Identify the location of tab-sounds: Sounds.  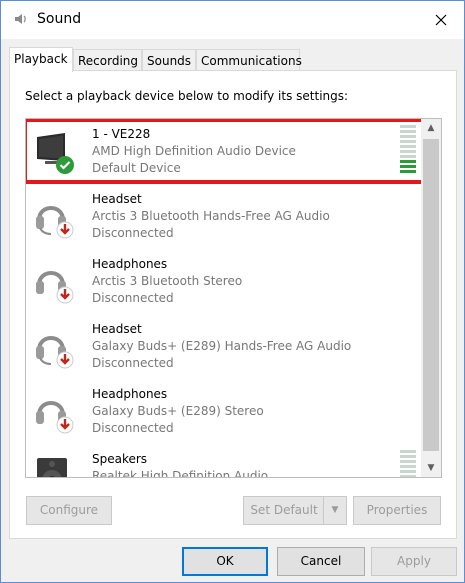
(169, 60).